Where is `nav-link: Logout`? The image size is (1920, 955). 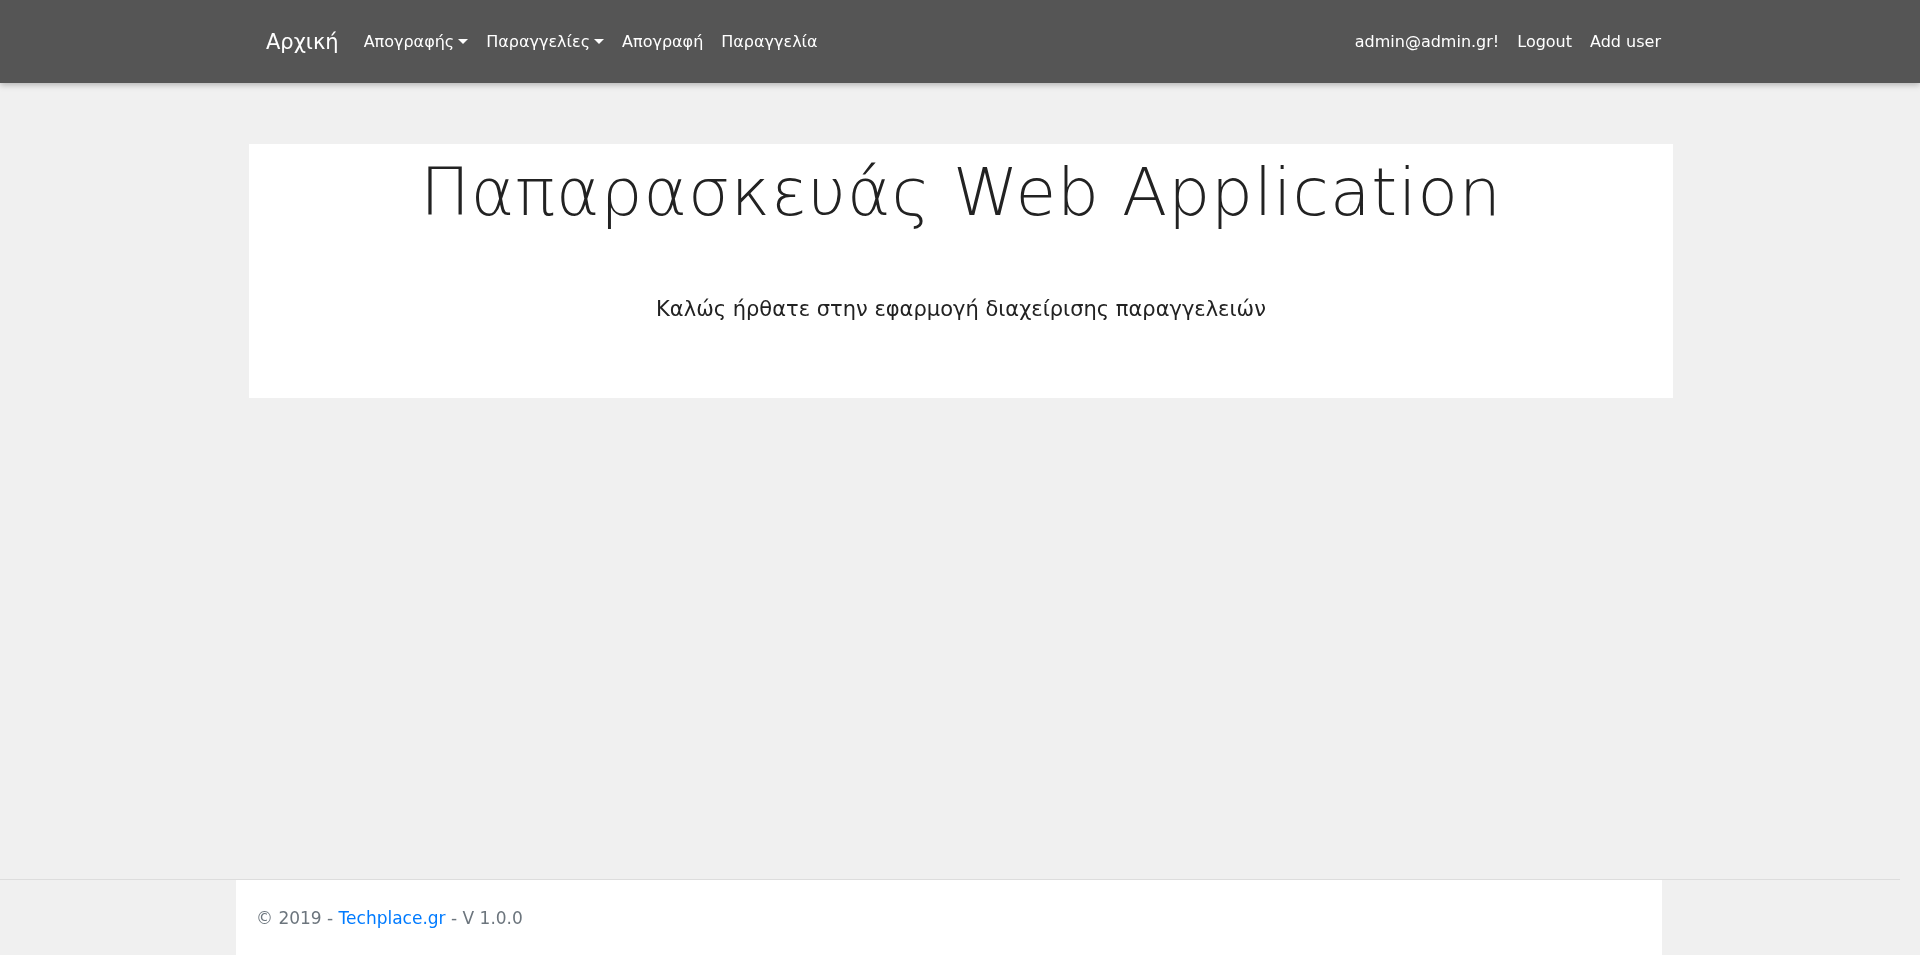
nav-link: Logout is located at coordinates (1545, 41).